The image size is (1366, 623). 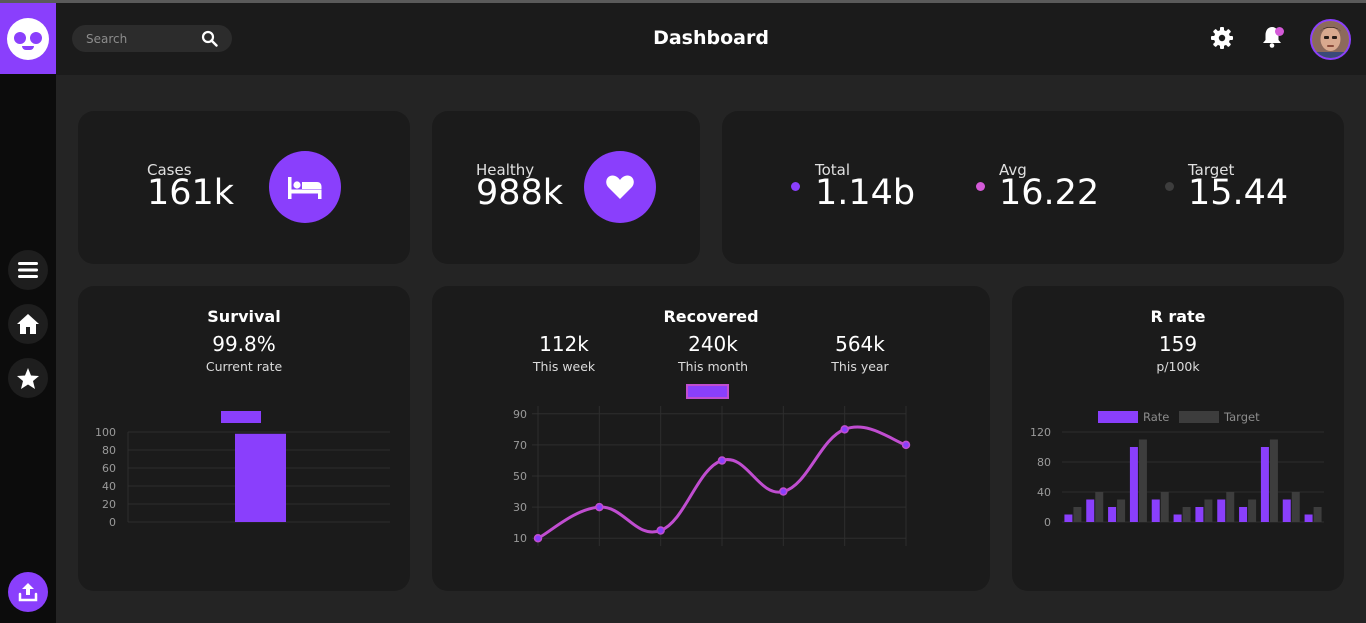 I want to click on cases-value: 161k, so click(x=191, y=193).